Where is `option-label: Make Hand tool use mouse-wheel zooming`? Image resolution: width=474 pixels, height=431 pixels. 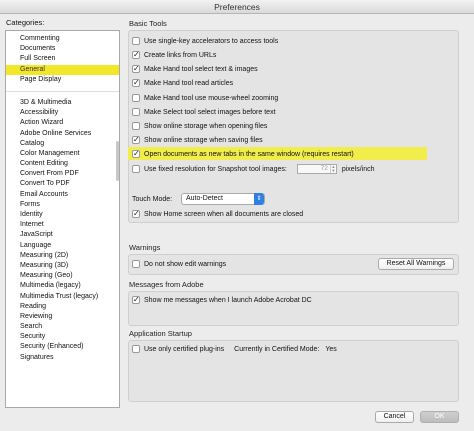
option-label: Make Hand tool use mouse-wheel zooming is located at coordinates (211, 98).